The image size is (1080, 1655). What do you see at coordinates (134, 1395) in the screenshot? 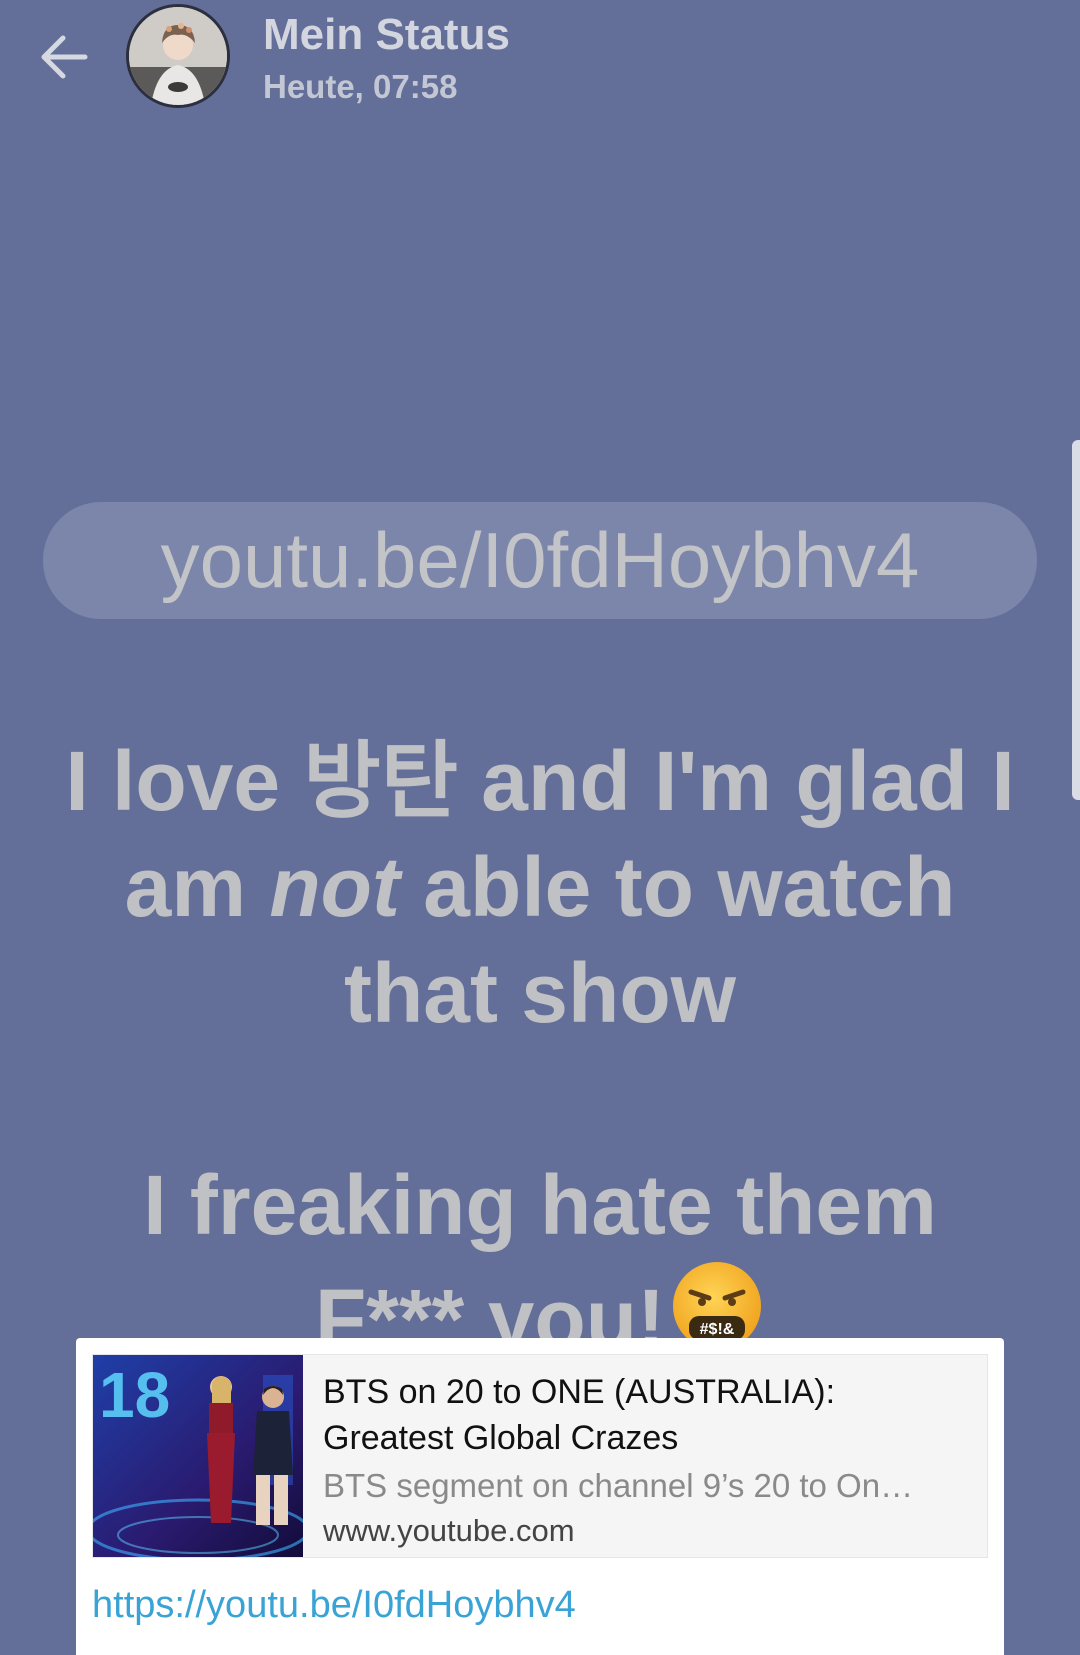
I see `thumbnail-number: 18` at bounding box center [134, 1395].